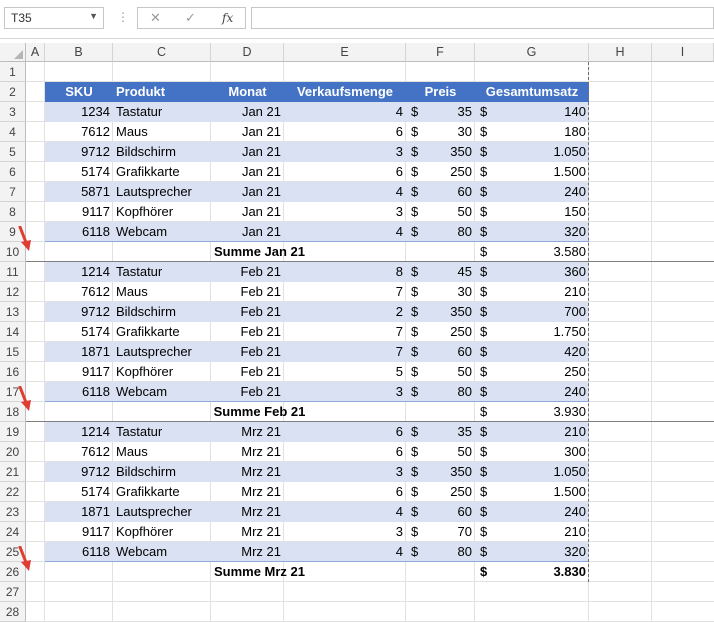  Describe the element at coordinates (345, 92) in the screenshot. I see `header-menge: Verkaufsmenge` at that location.